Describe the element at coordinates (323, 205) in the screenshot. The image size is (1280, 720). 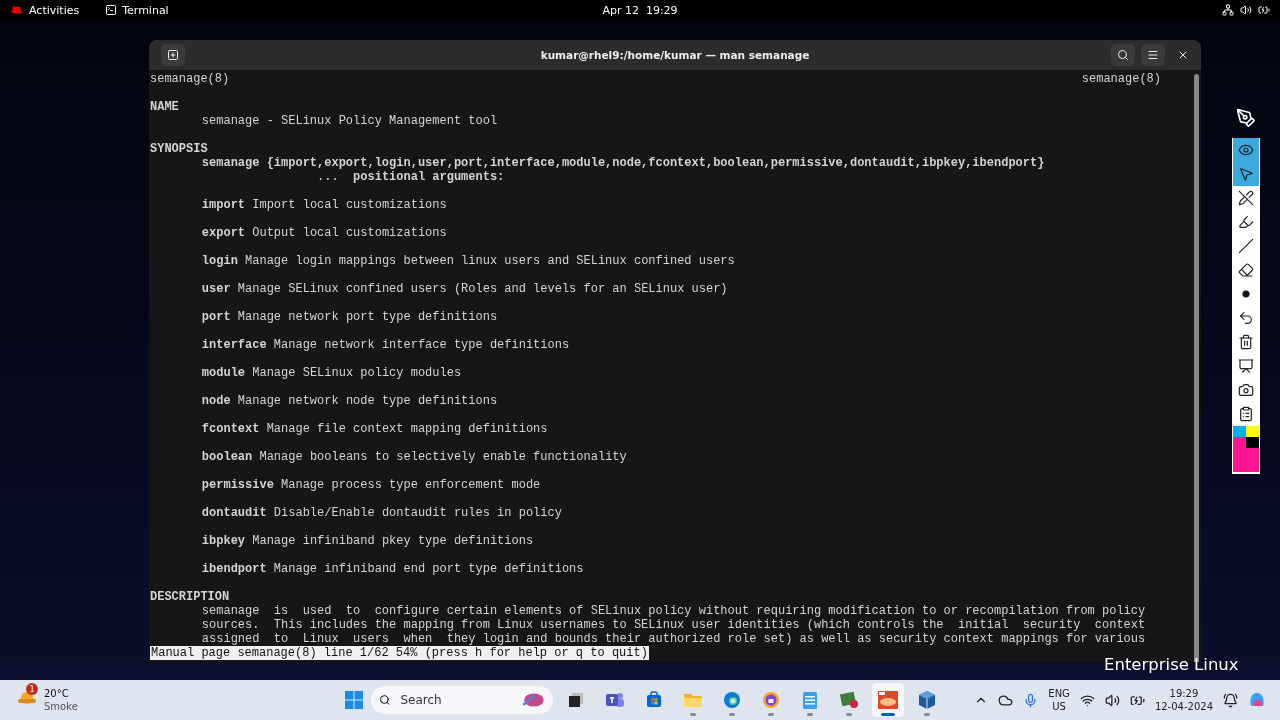
I see `command-entry: import Import local customizations` at that location.